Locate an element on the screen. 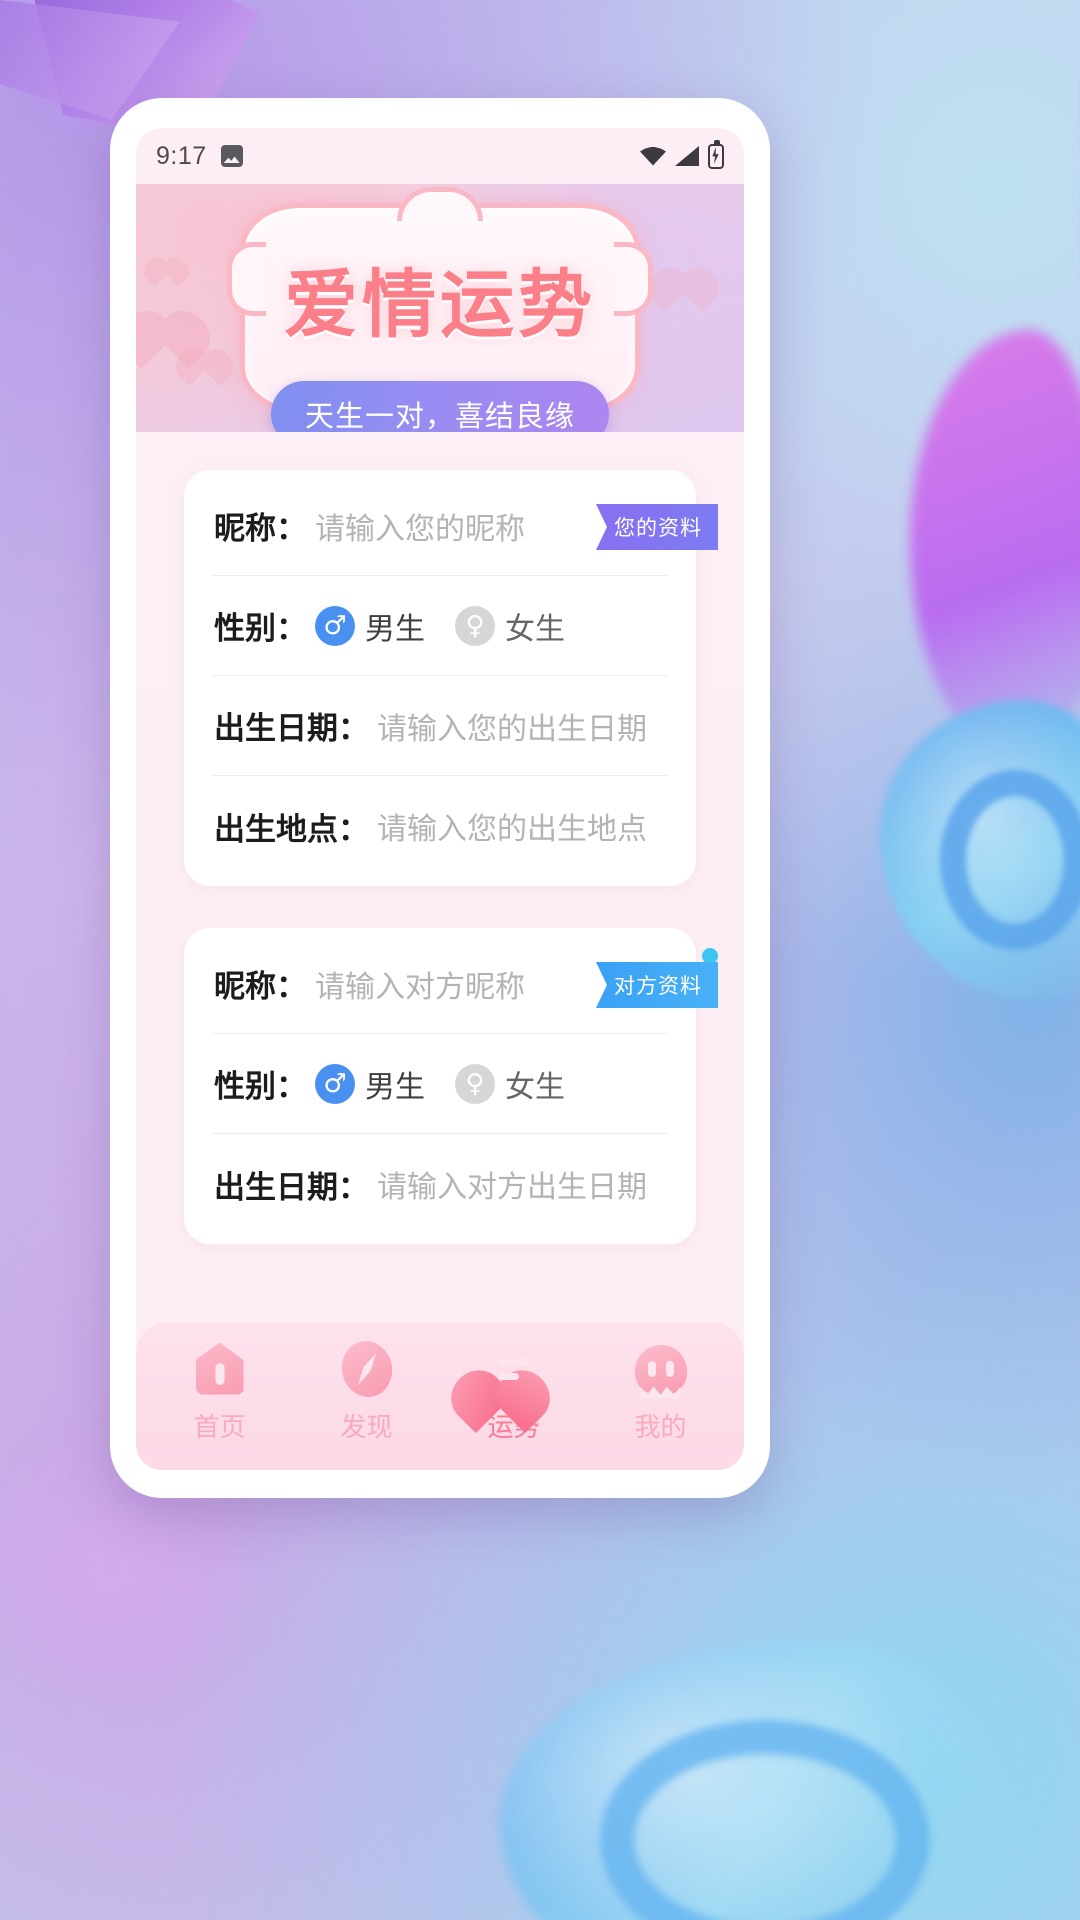 The width and height of the screenshot is (1080, 1920). partner-gender-option-female: ♀ 女生 is located at coordinates (510, 1084).